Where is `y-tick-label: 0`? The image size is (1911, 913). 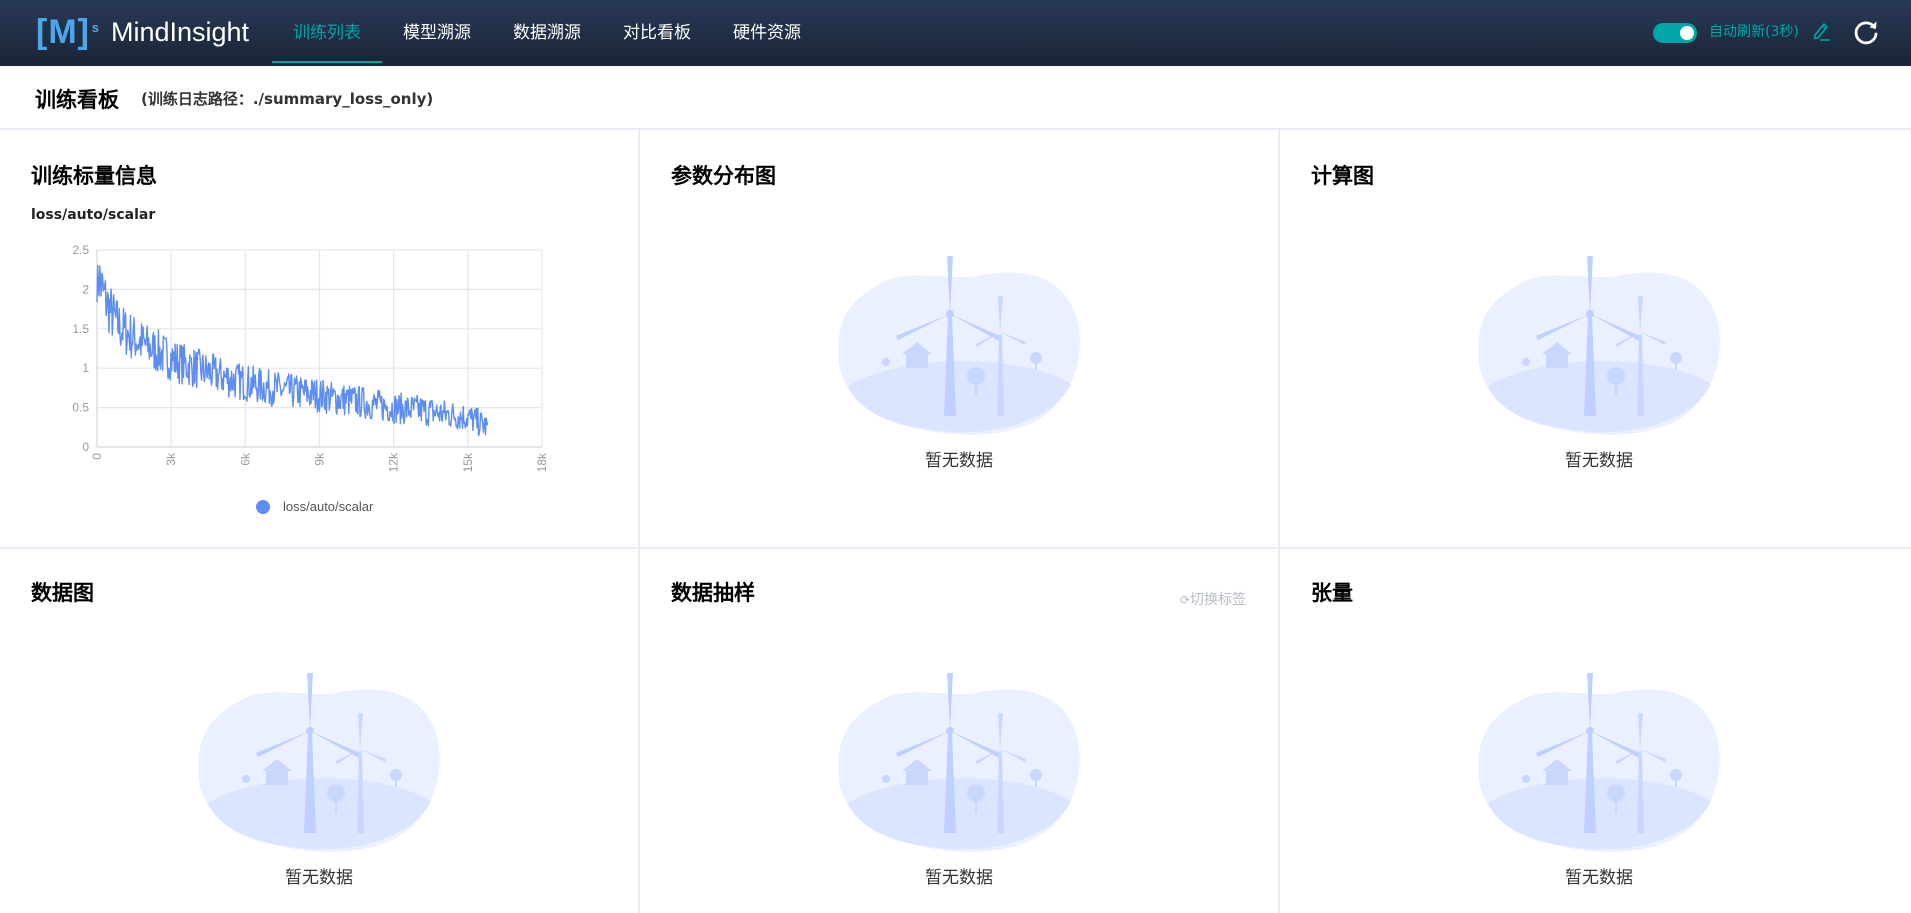 y-tick-label: 0 is located at coordinates (85, 447).